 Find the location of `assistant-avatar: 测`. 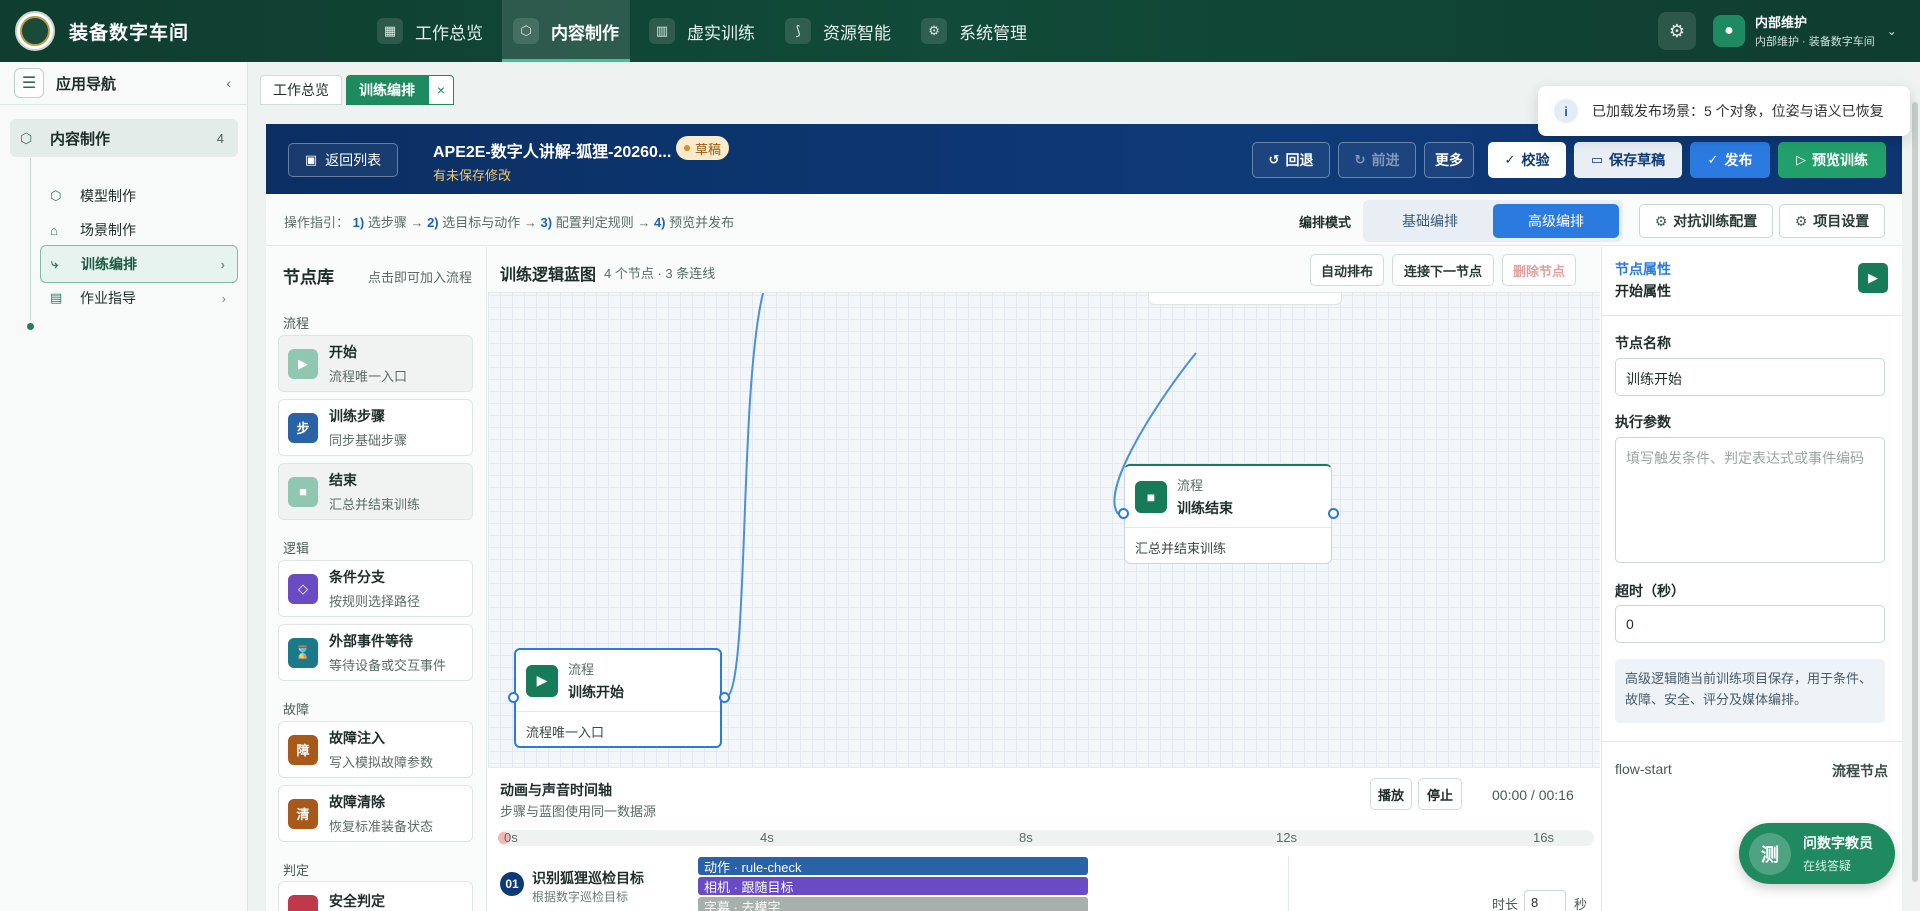

assistant-avatar: 测 is located at coordinates (1770, 853).